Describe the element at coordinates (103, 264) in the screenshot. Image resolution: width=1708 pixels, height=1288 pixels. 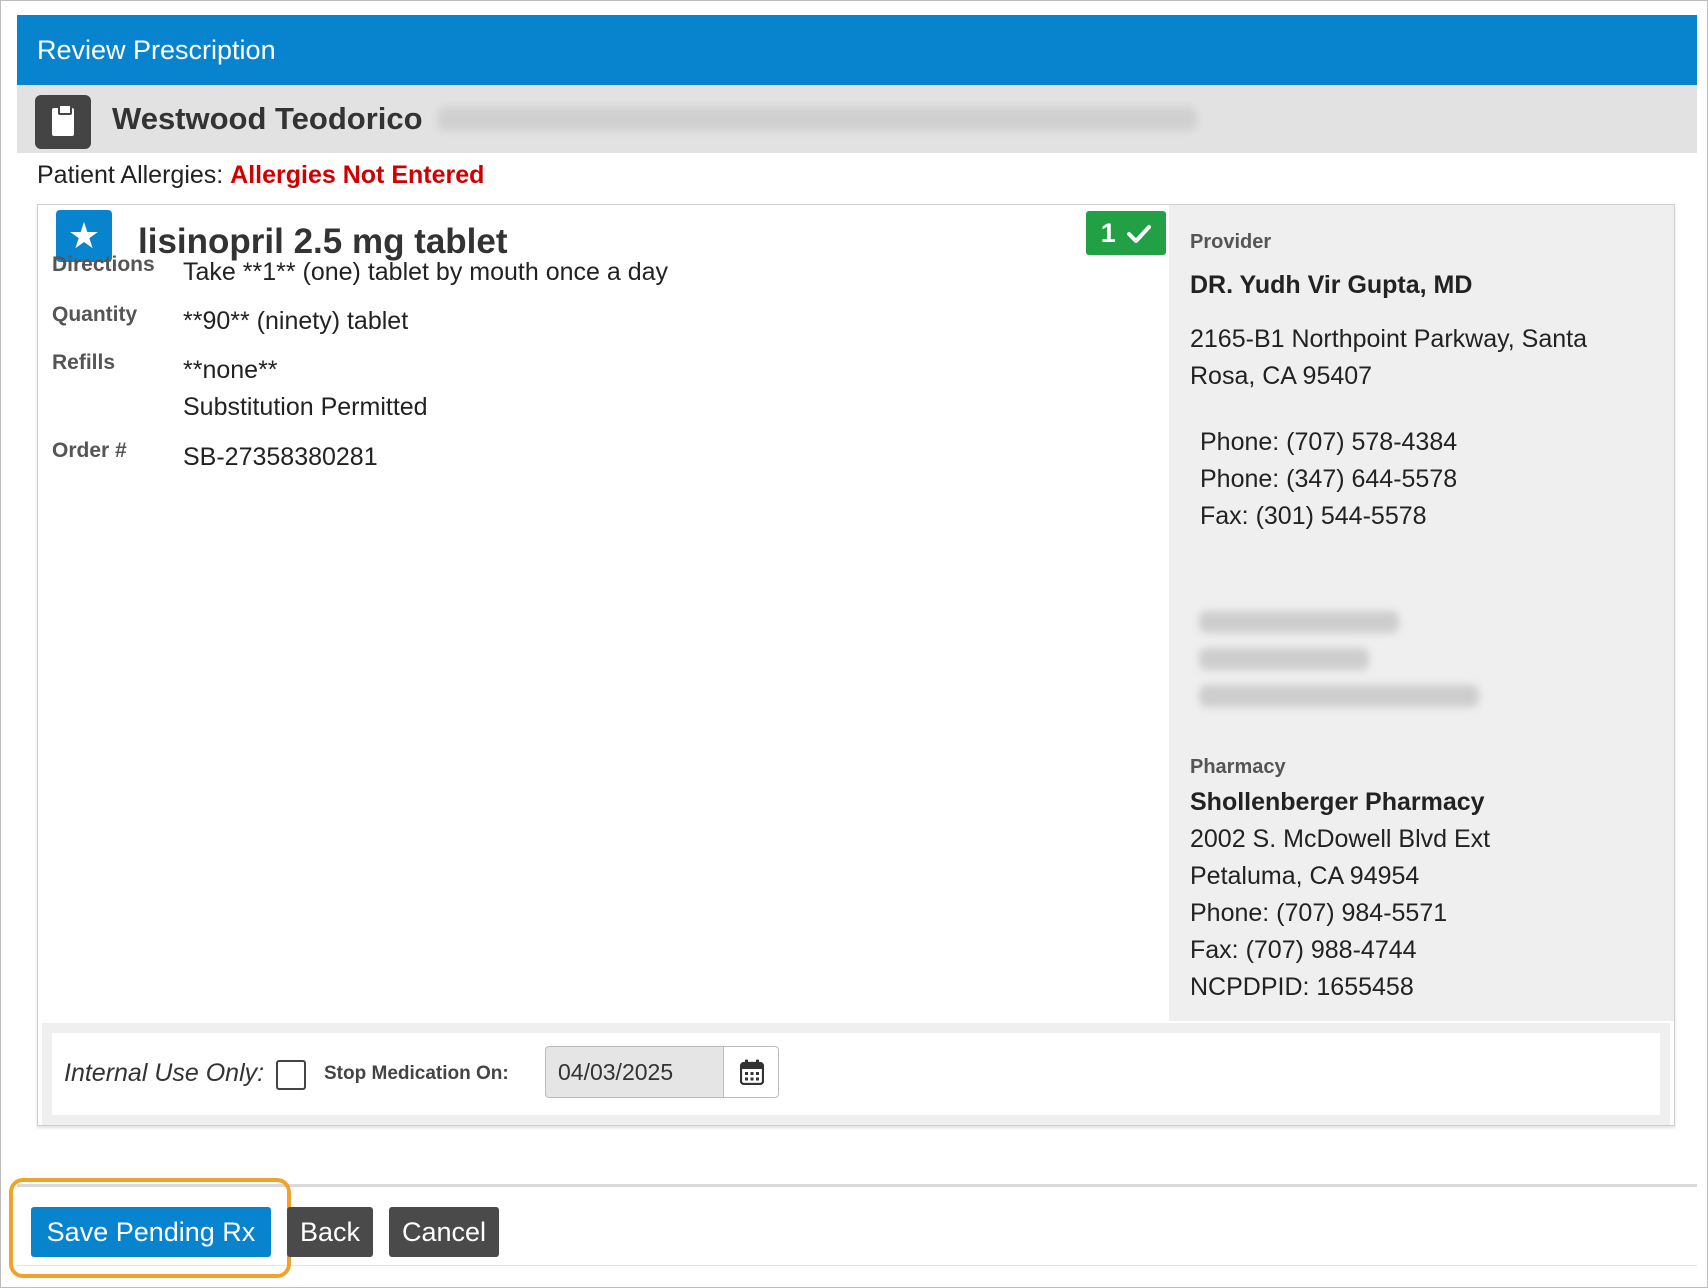
I see `directions-label: Directions` at that location.